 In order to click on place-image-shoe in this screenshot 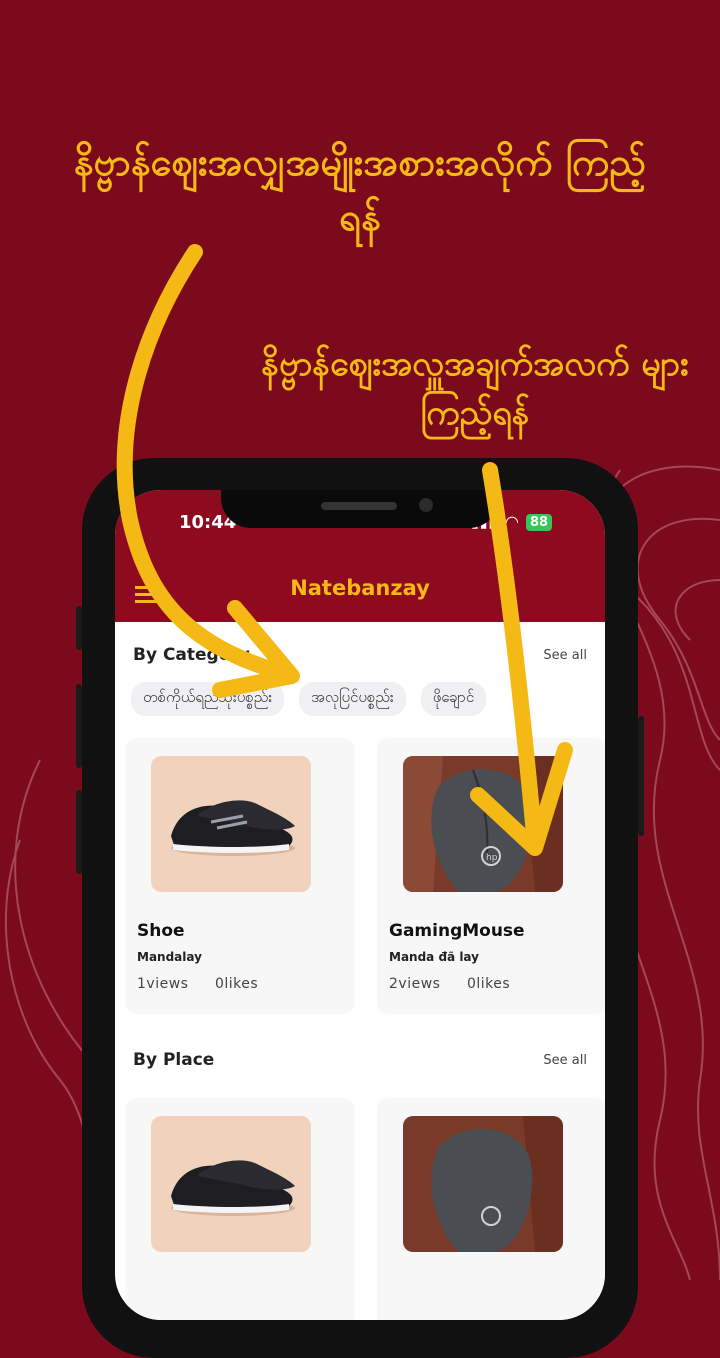, I will do `click(231, 1184)`.